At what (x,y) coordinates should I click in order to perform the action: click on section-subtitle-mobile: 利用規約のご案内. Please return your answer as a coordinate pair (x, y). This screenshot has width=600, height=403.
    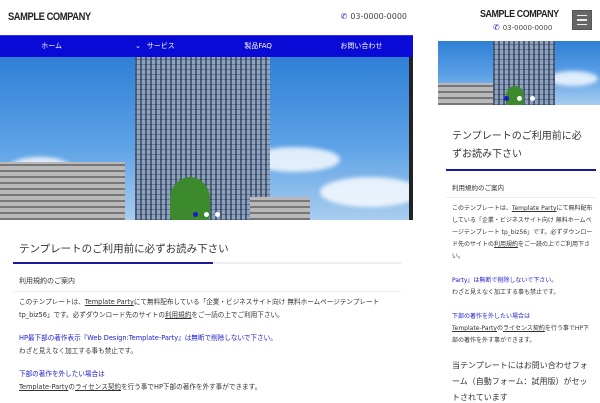
    Looking at the image, I should click on (521, 190).